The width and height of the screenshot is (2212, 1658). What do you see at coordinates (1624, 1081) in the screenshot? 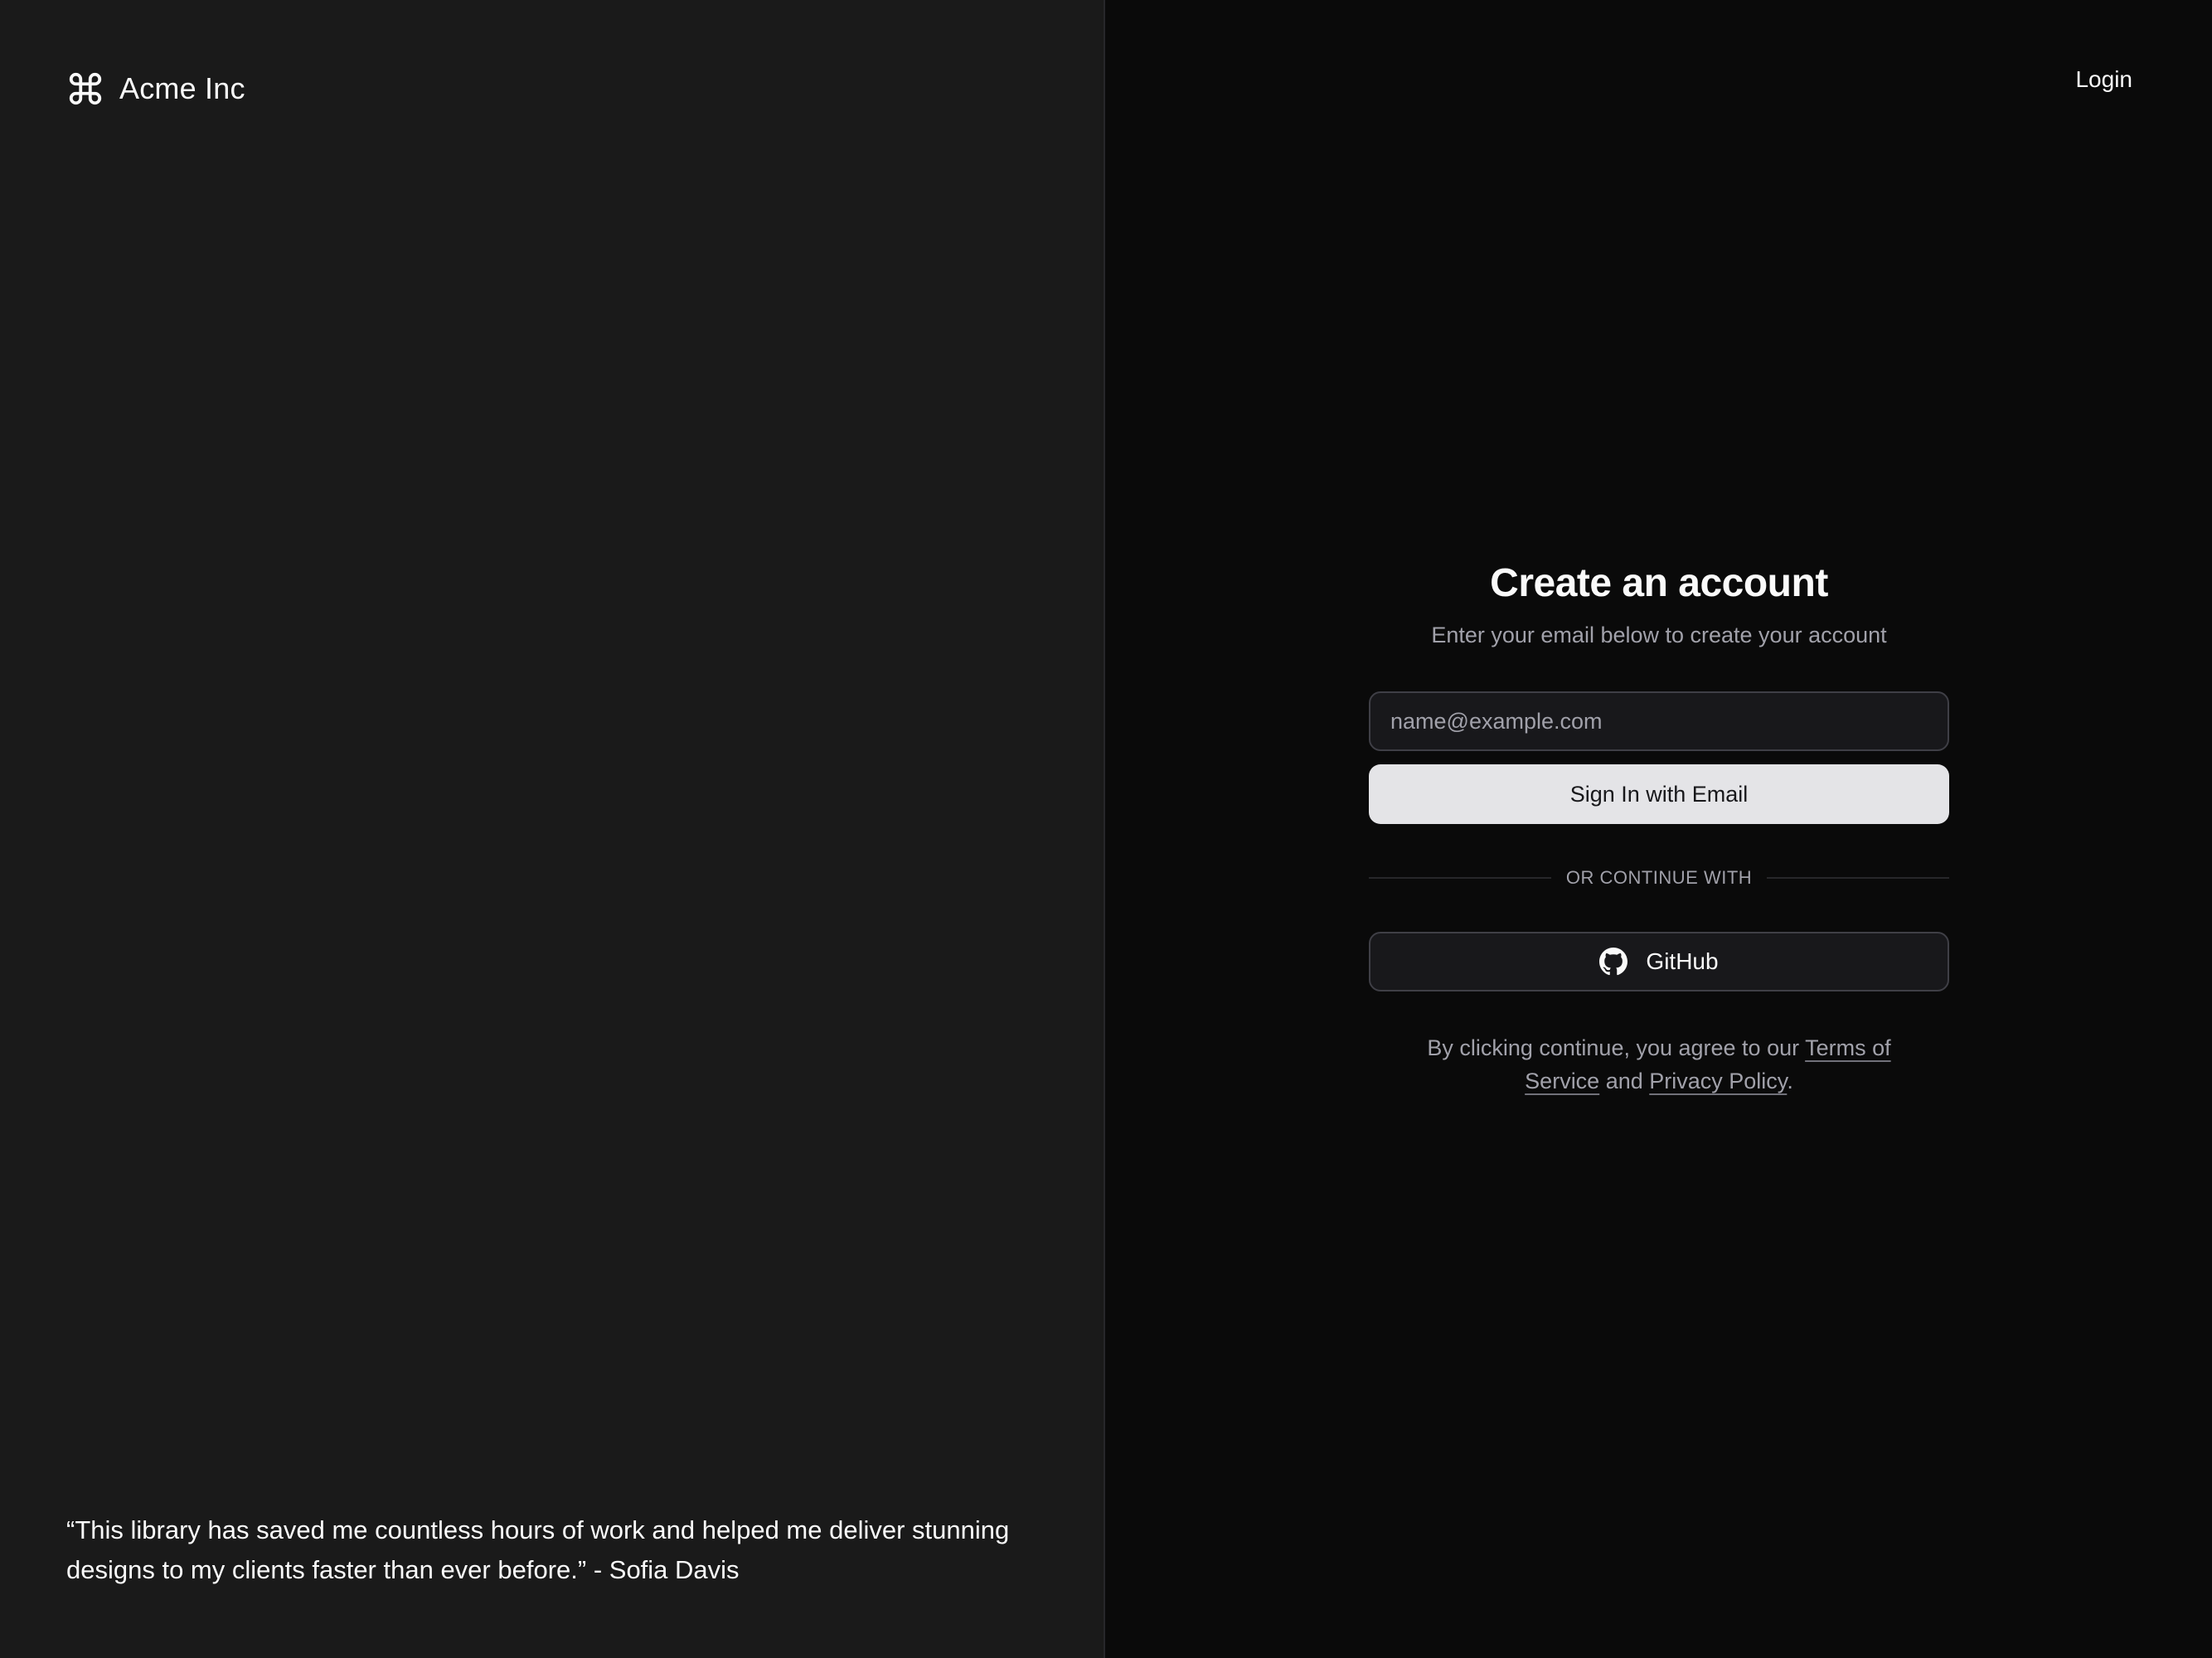
I see `terms-middle: and` at bounding box center [1624, 1081].